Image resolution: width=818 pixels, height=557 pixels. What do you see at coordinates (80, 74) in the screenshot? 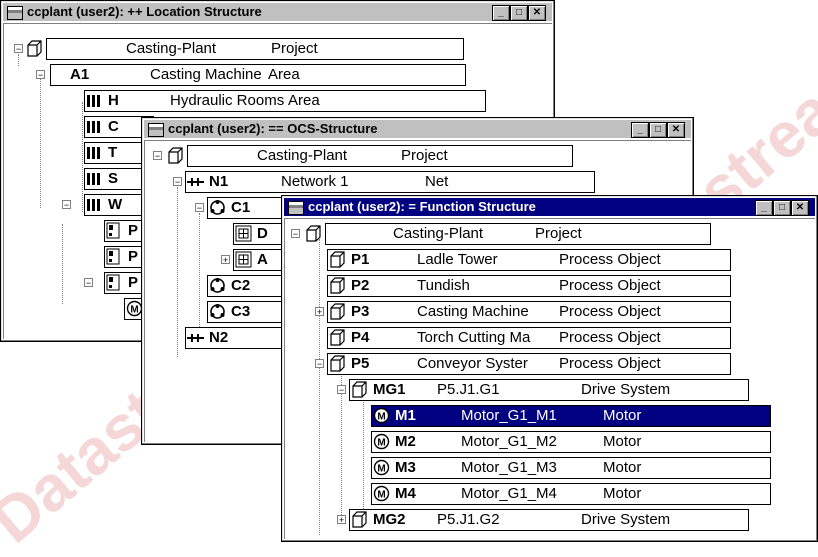
I see `node-code: A1` at bounding box center [80, 74].